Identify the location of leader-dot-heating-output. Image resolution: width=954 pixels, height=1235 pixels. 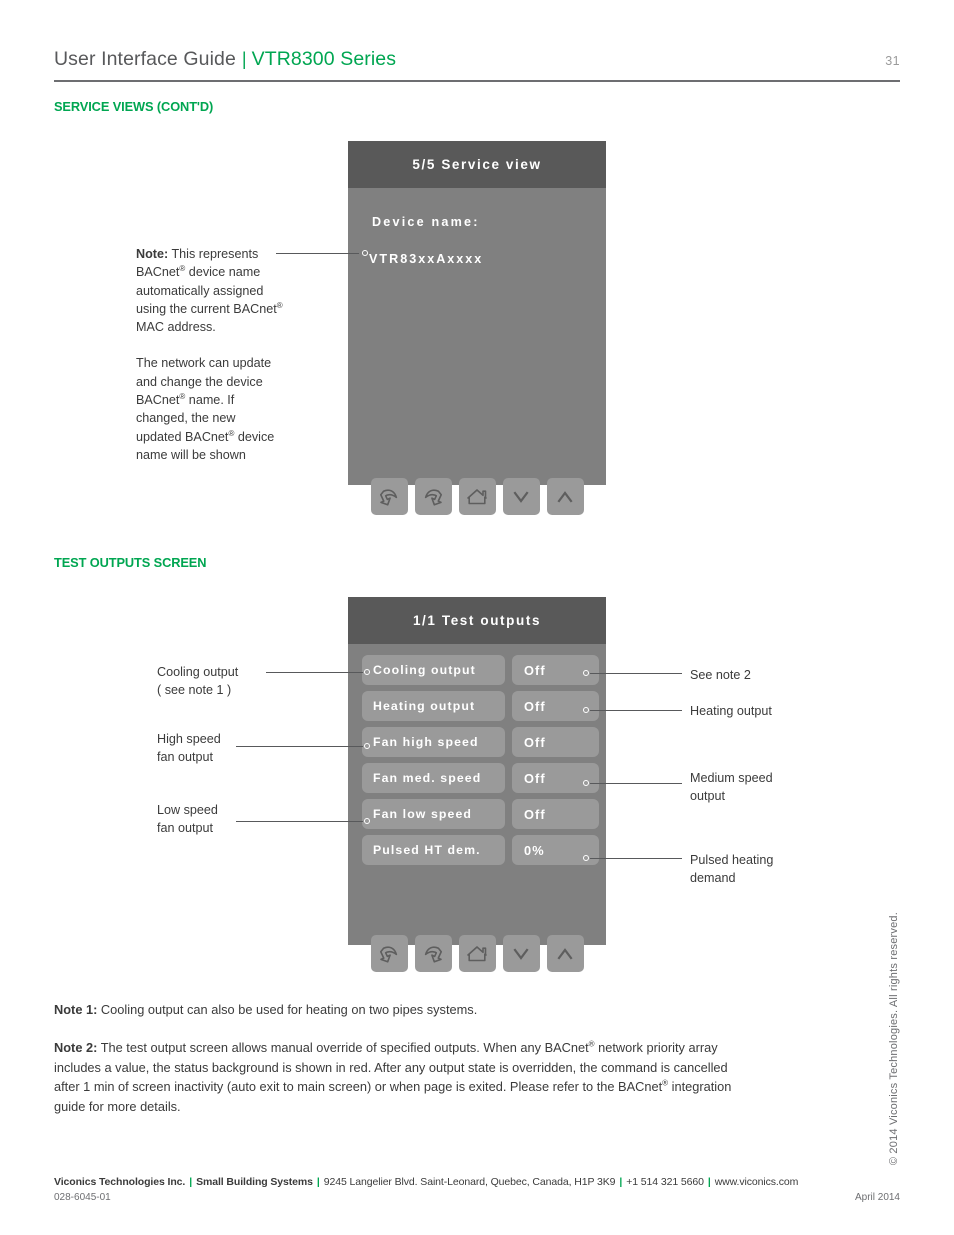
(586, 710).